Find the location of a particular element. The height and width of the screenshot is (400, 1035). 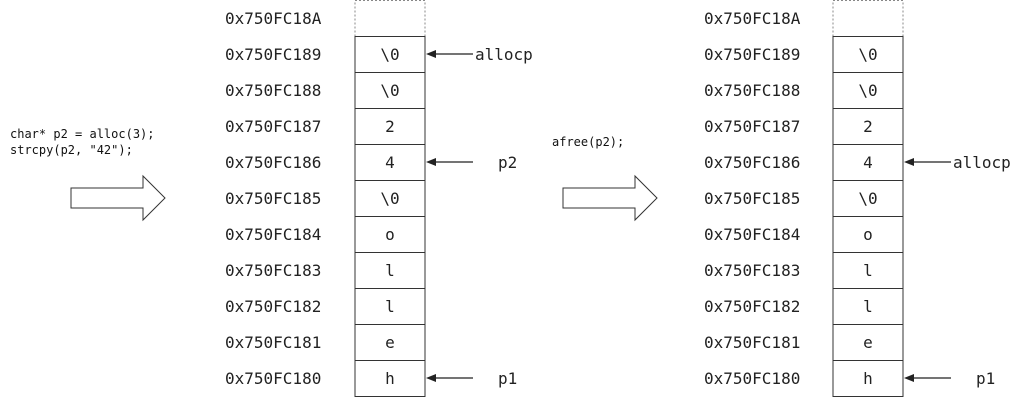

pointer-label-p2: p2 is located at coordinates (507, 162).